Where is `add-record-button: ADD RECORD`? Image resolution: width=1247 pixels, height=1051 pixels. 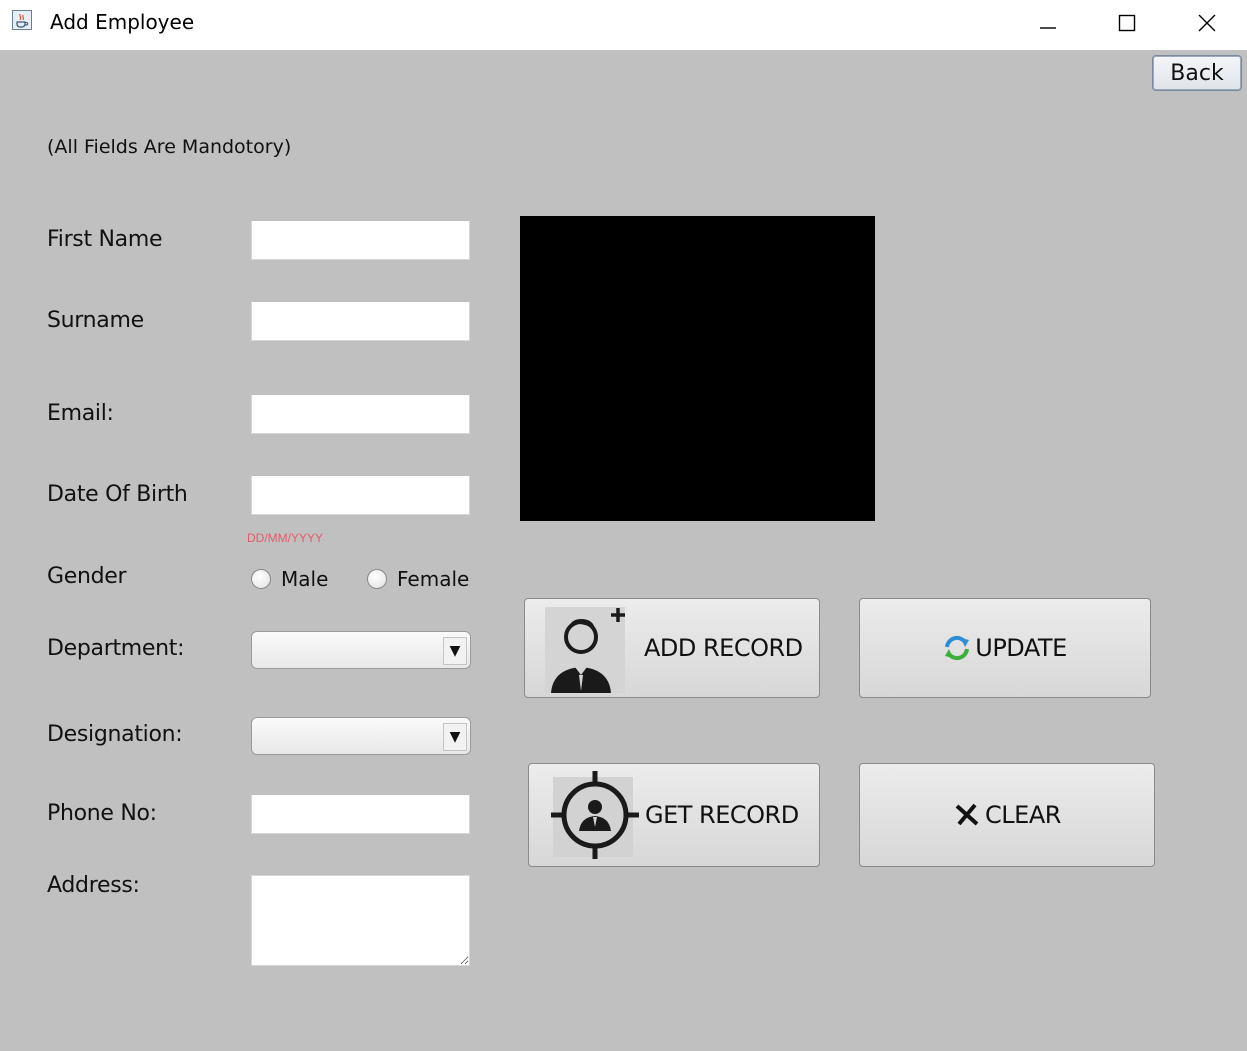 add-record-button: ADD RECORD is located at coordinates (672, 648).